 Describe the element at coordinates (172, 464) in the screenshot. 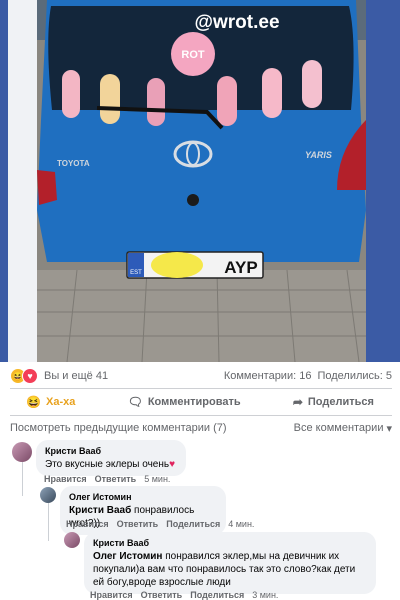

I see `heart-icon: ♥` at that location.